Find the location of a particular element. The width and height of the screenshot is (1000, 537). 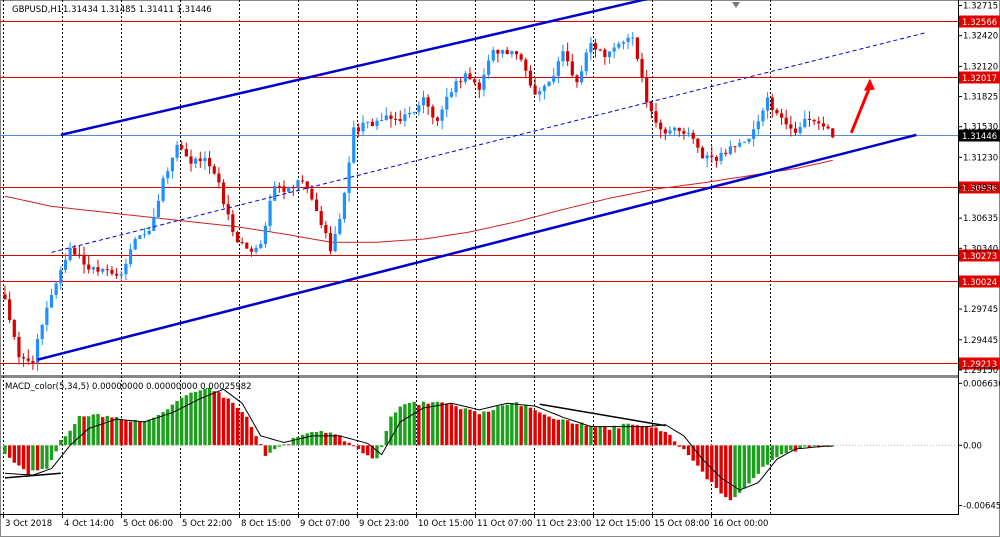

macd-tick-label: 0.006636 is located at coordinates (981, 384).